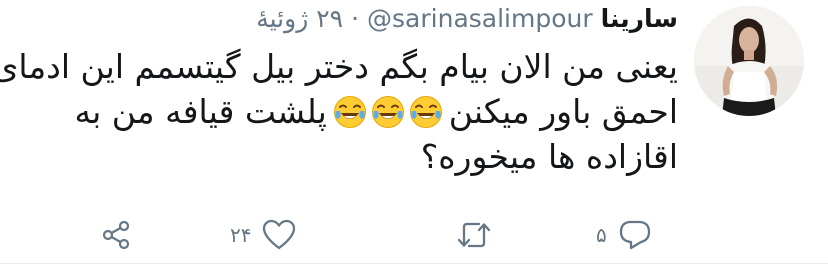 The image size is (828, 264). I want to click on retweet-button, so click(469, 235).